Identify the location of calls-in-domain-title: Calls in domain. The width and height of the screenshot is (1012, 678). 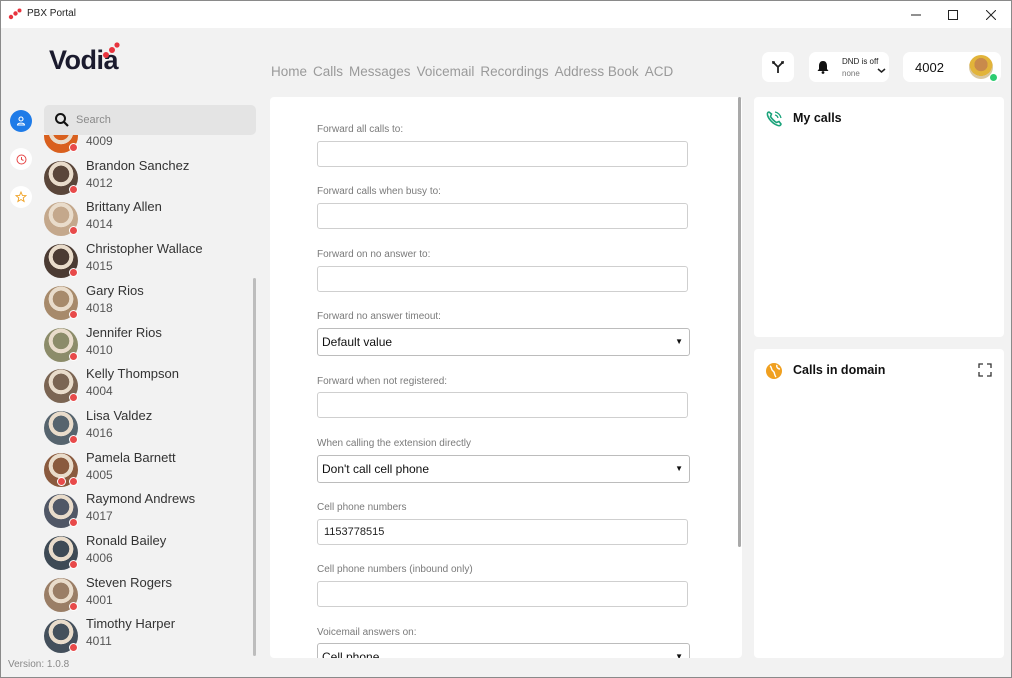
(839, 370).